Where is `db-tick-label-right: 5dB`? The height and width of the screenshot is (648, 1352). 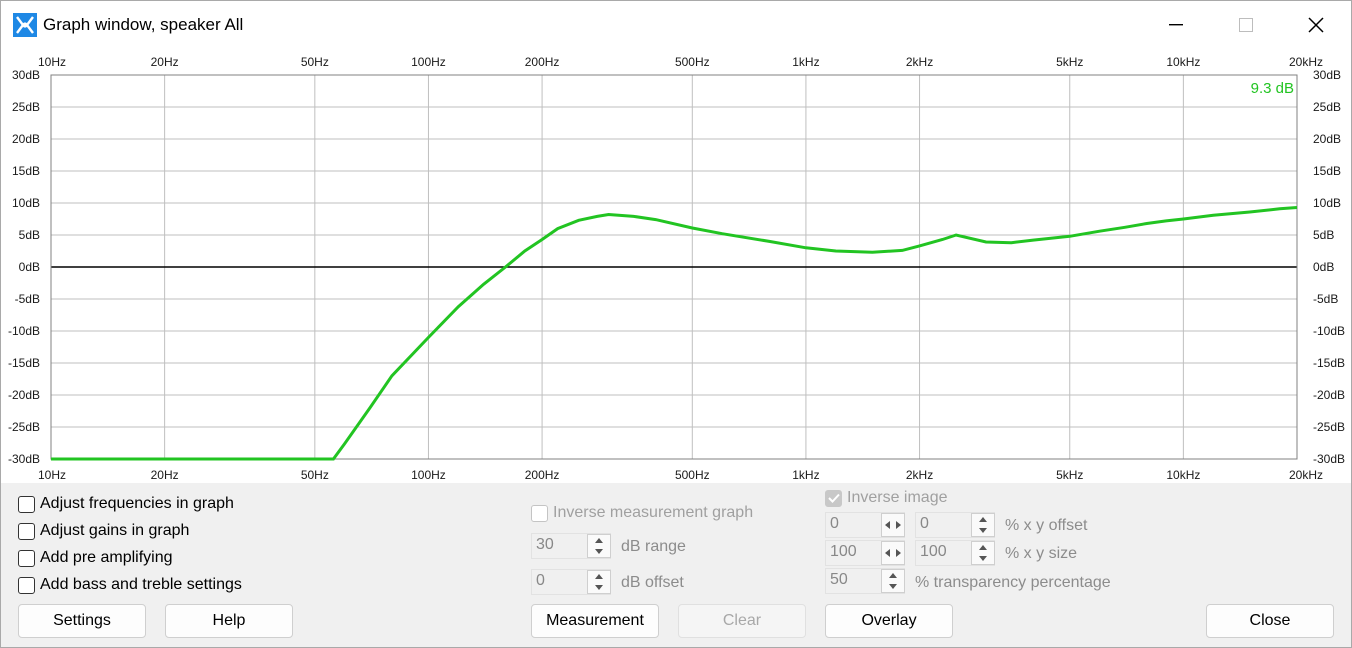 db-tick-label-right: 5dB is located at coordinates (1323, 235).